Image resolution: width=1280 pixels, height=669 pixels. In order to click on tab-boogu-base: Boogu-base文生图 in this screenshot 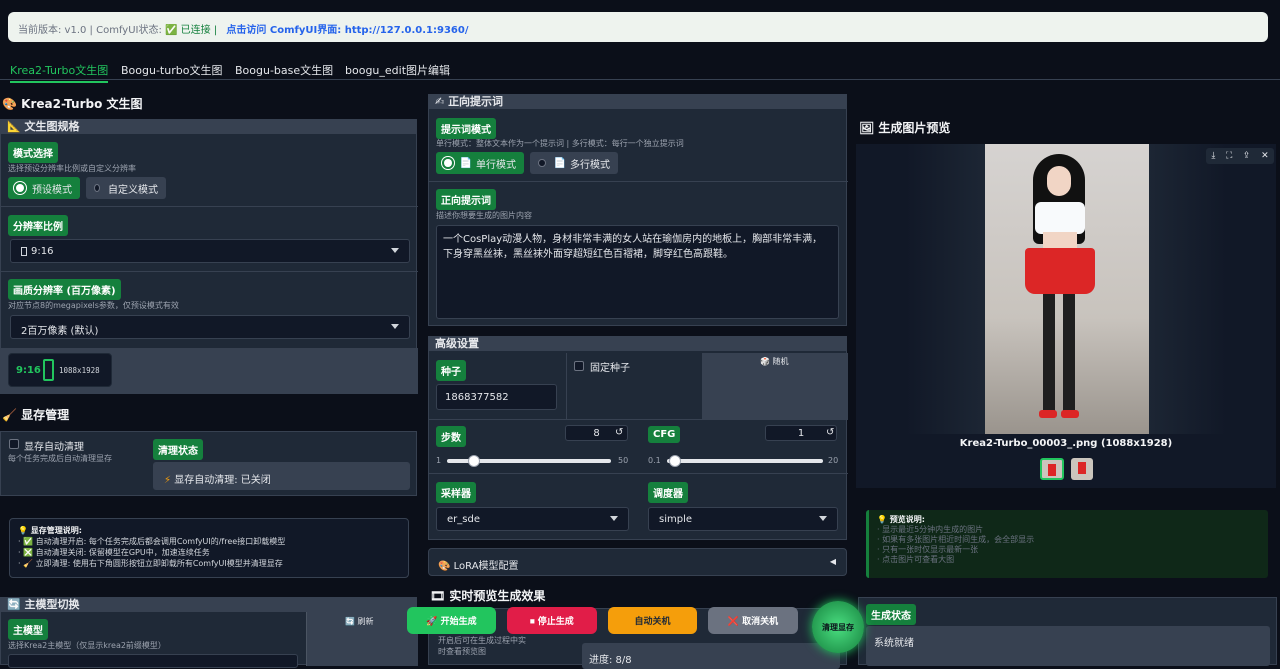, I will do `click(284, 70)`.